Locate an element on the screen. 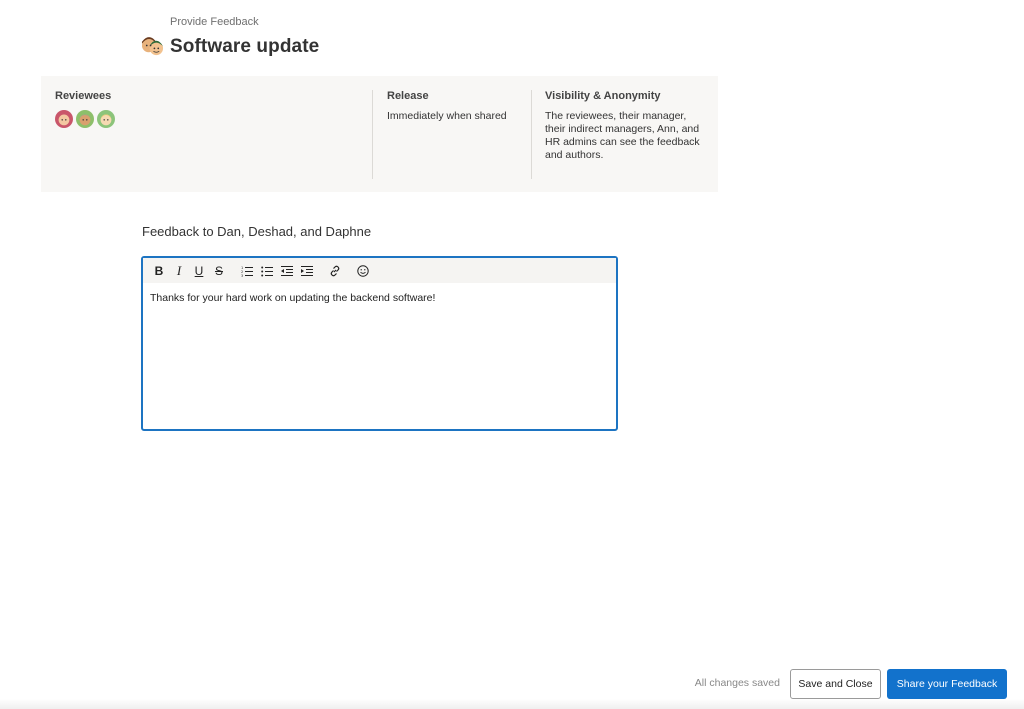 The height and width of the screenshot is (709, 1024). emoji-button is located at coordinates (363, 271).